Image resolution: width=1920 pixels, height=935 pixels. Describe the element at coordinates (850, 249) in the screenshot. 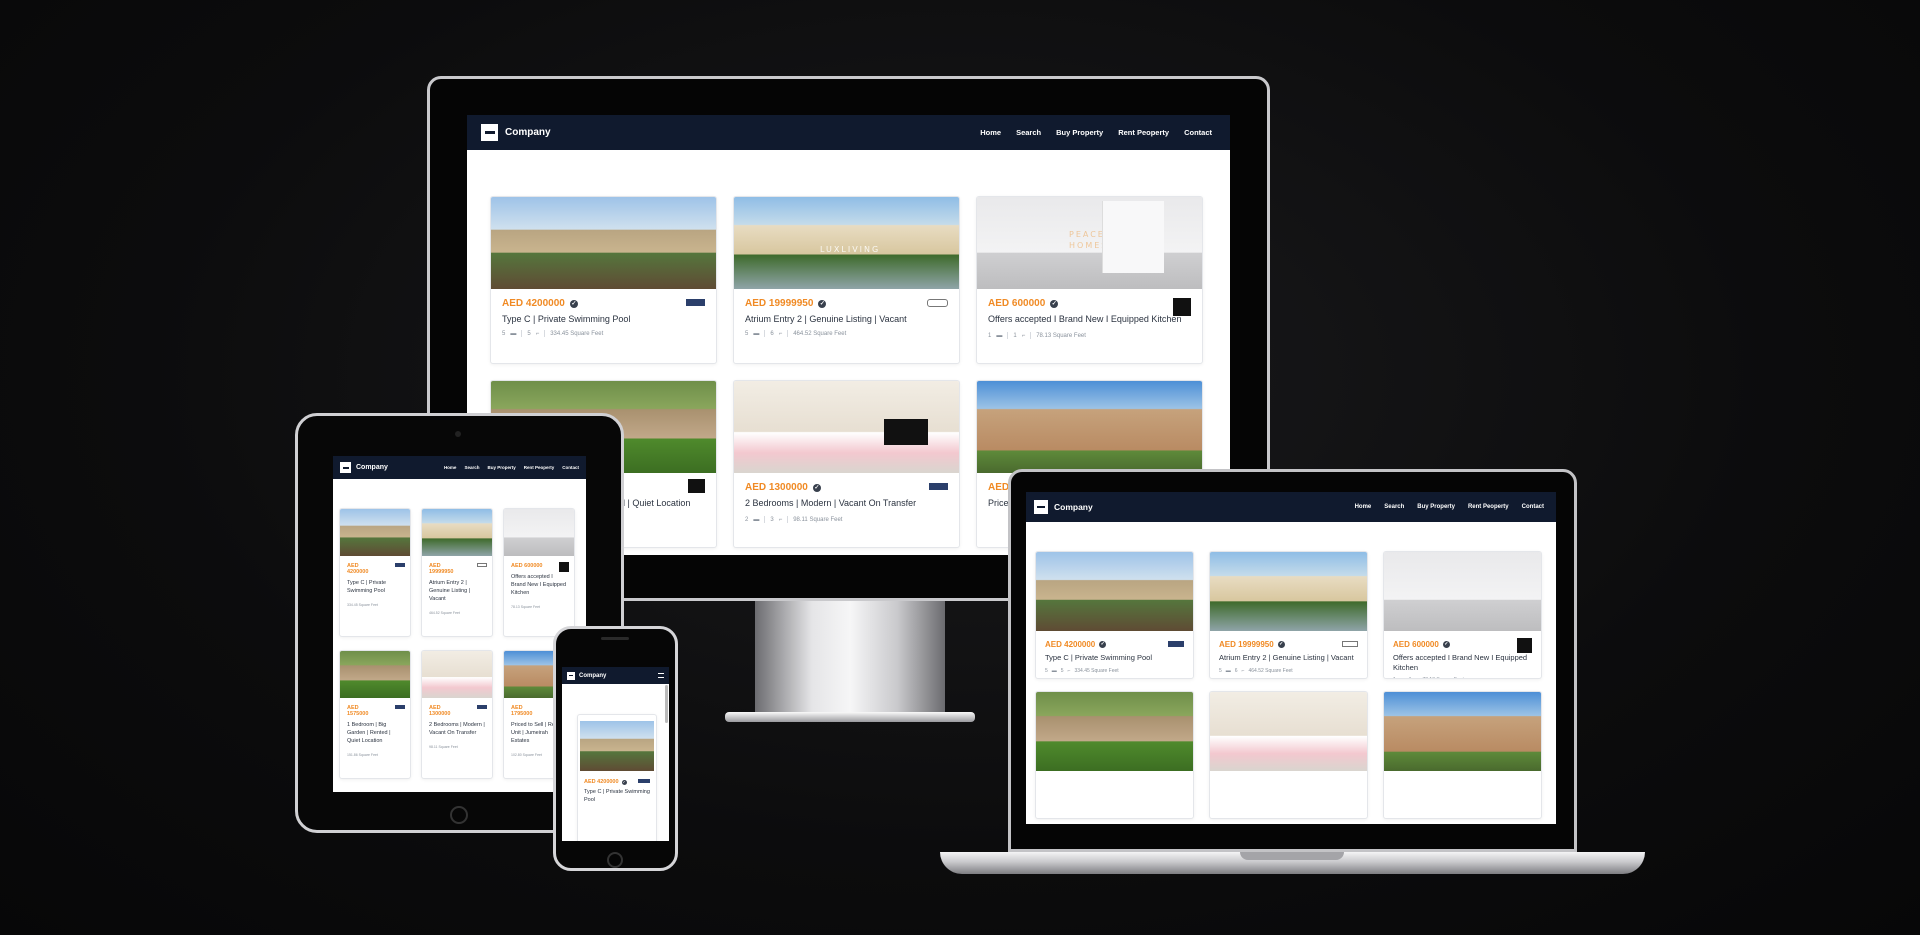

I see `photo-watermark: LUXLIVING` at that location.